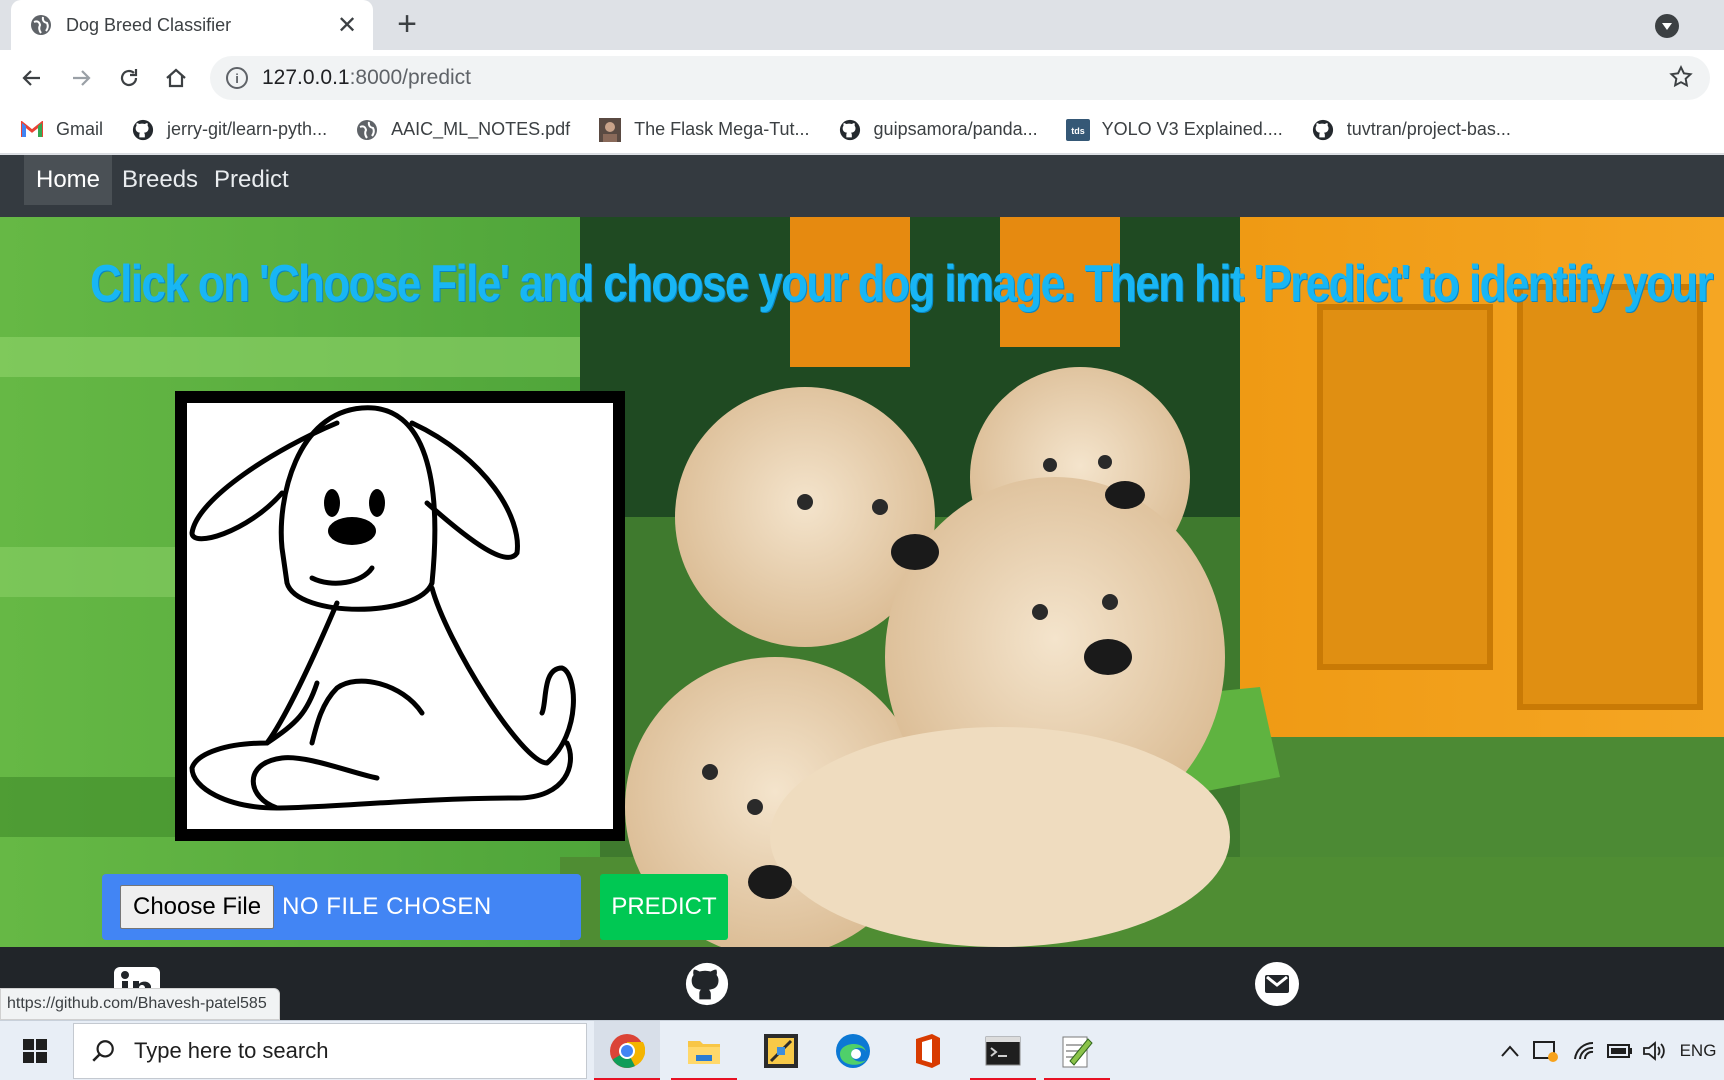 The height and width of the screenshot is (1080, 1724). What do you see at coordinates (197, 907) in the screenshot?
I see `choose-file-button: Choose File` at bounding box center [197, 907].